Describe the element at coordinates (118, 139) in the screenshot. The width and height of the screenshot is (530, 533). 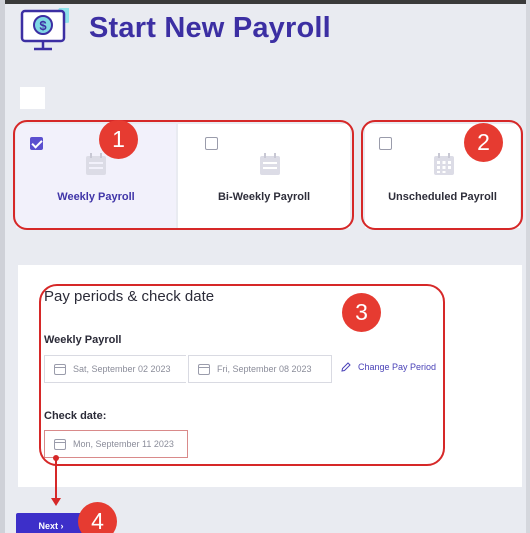
I see `annotation-badge-1: 1` at that location.